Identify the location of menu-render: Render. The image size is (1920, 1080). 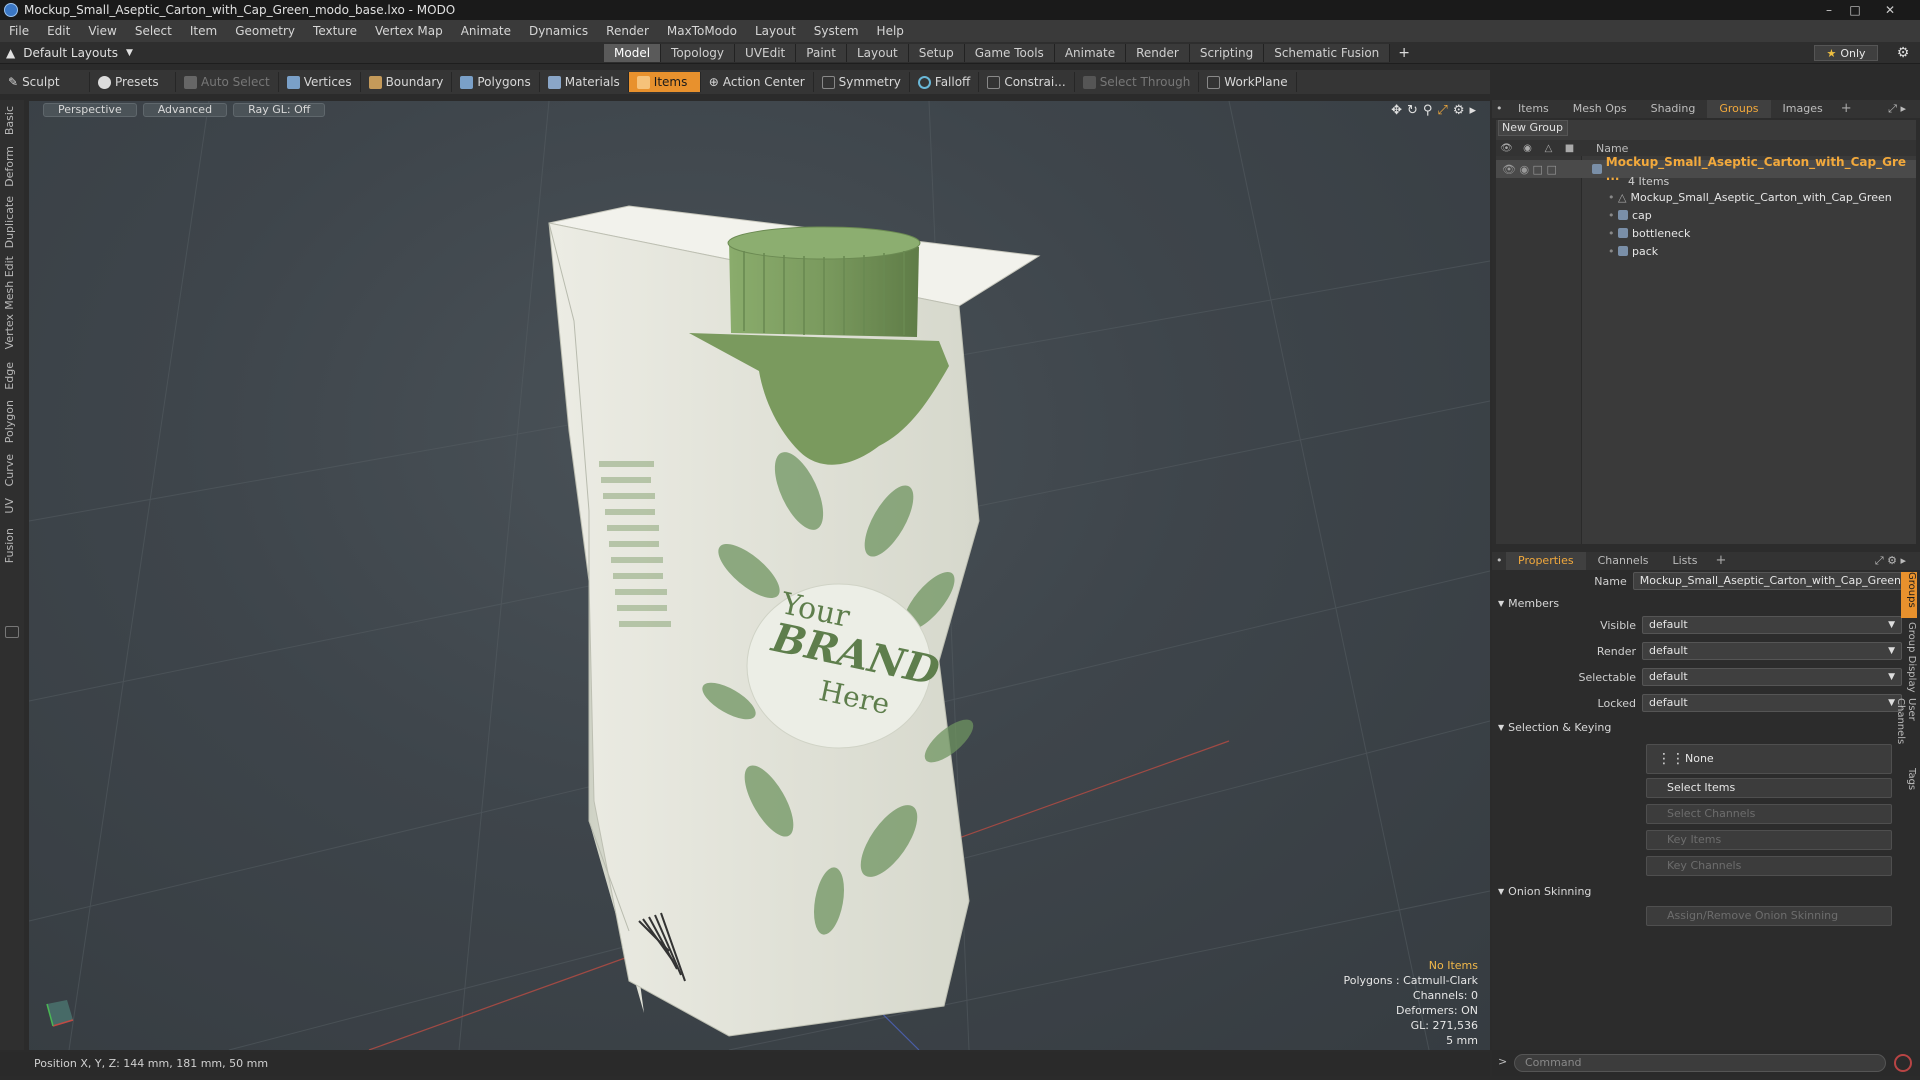
(627, 31).